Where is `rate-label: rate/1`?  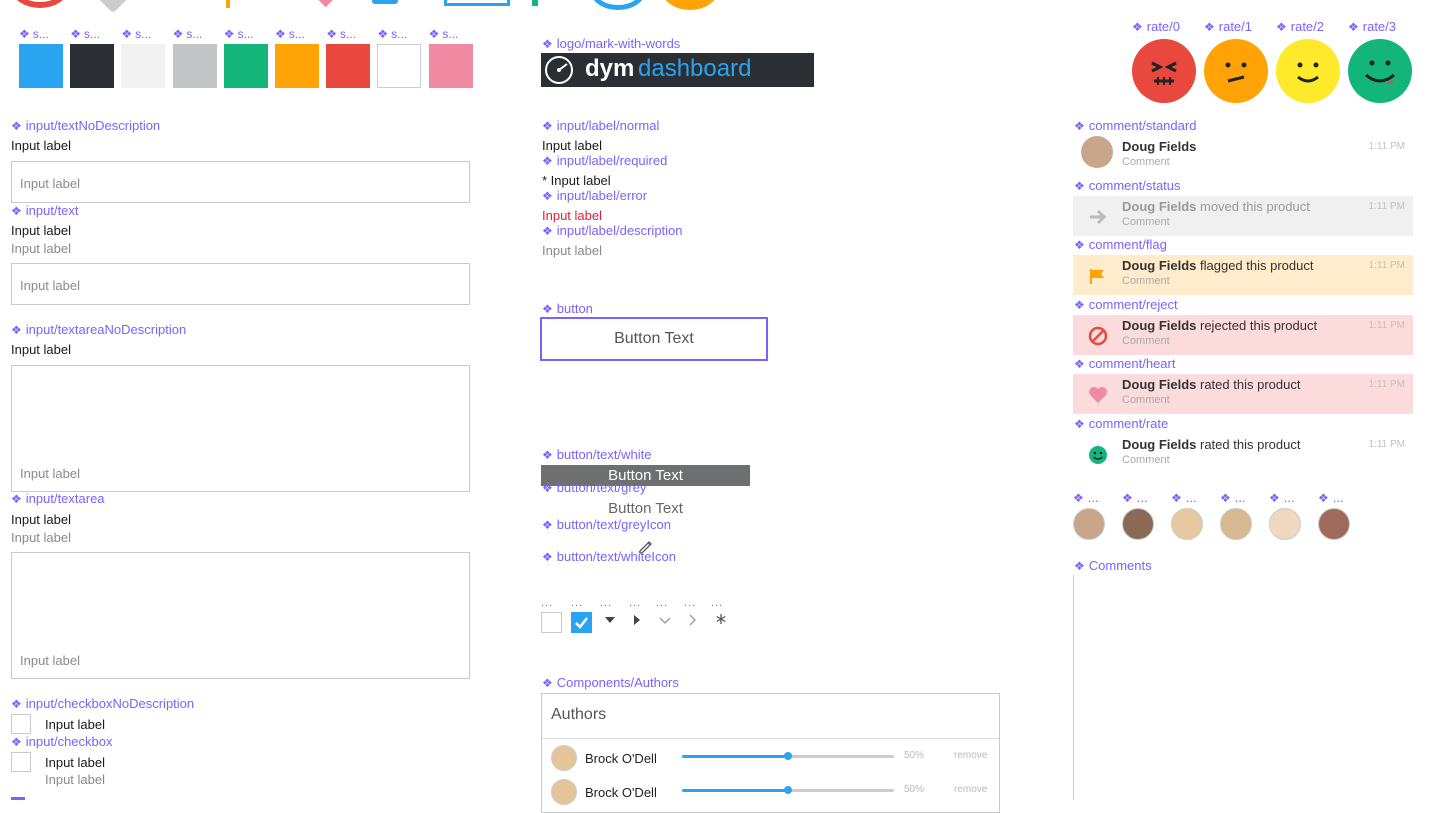
rate-label: rate/1 is located at coordinates (1228, 26).